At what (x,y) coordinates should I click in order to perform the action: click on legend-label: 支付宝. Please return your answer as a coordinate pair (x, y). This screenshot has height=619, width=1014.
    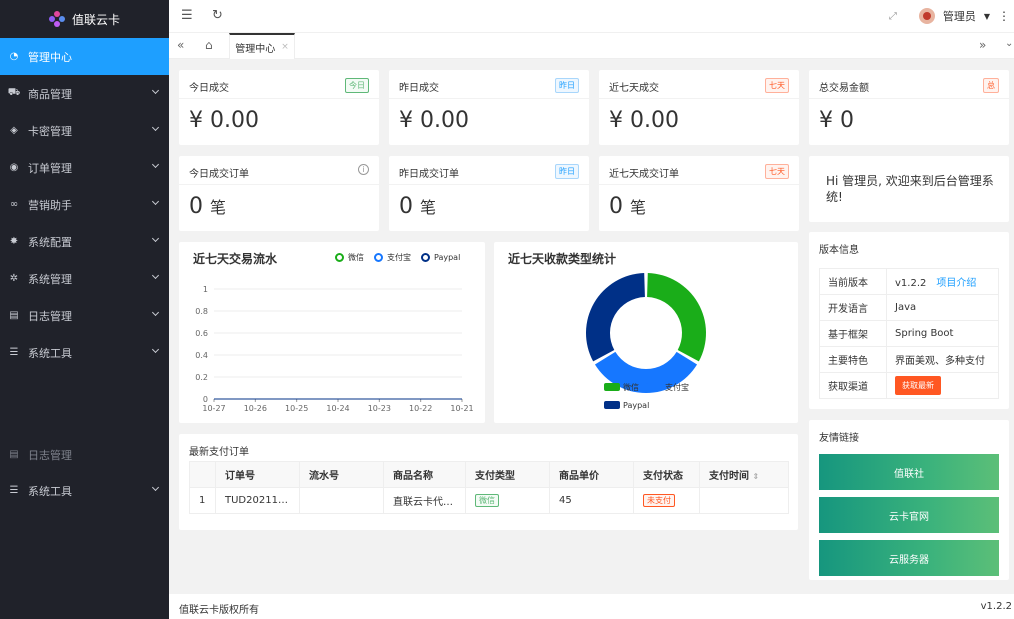
    Looking at the image, I should click on (677, 387).